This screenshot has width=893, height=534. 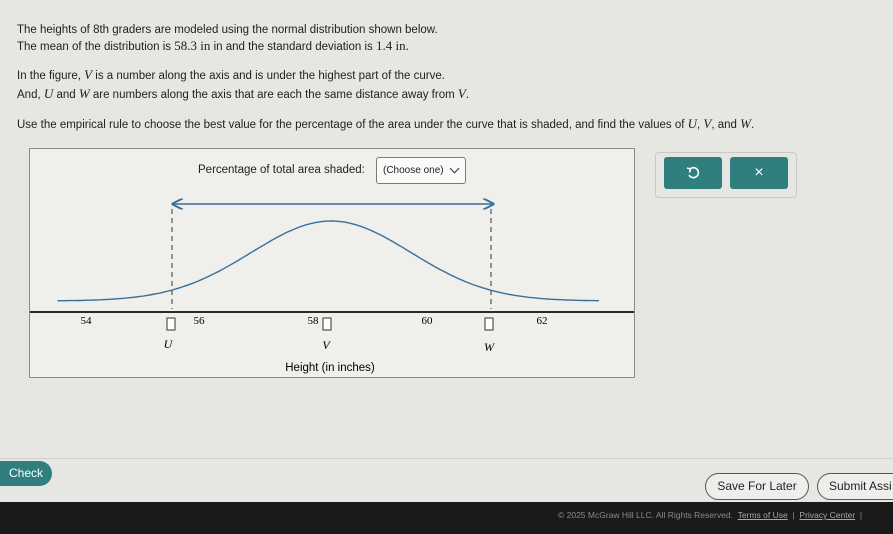 What do you see at coordinates (330, 368) in the screenshot?
I see `x-axis-label: Height (in inches)` at bounding box center [330, 368].